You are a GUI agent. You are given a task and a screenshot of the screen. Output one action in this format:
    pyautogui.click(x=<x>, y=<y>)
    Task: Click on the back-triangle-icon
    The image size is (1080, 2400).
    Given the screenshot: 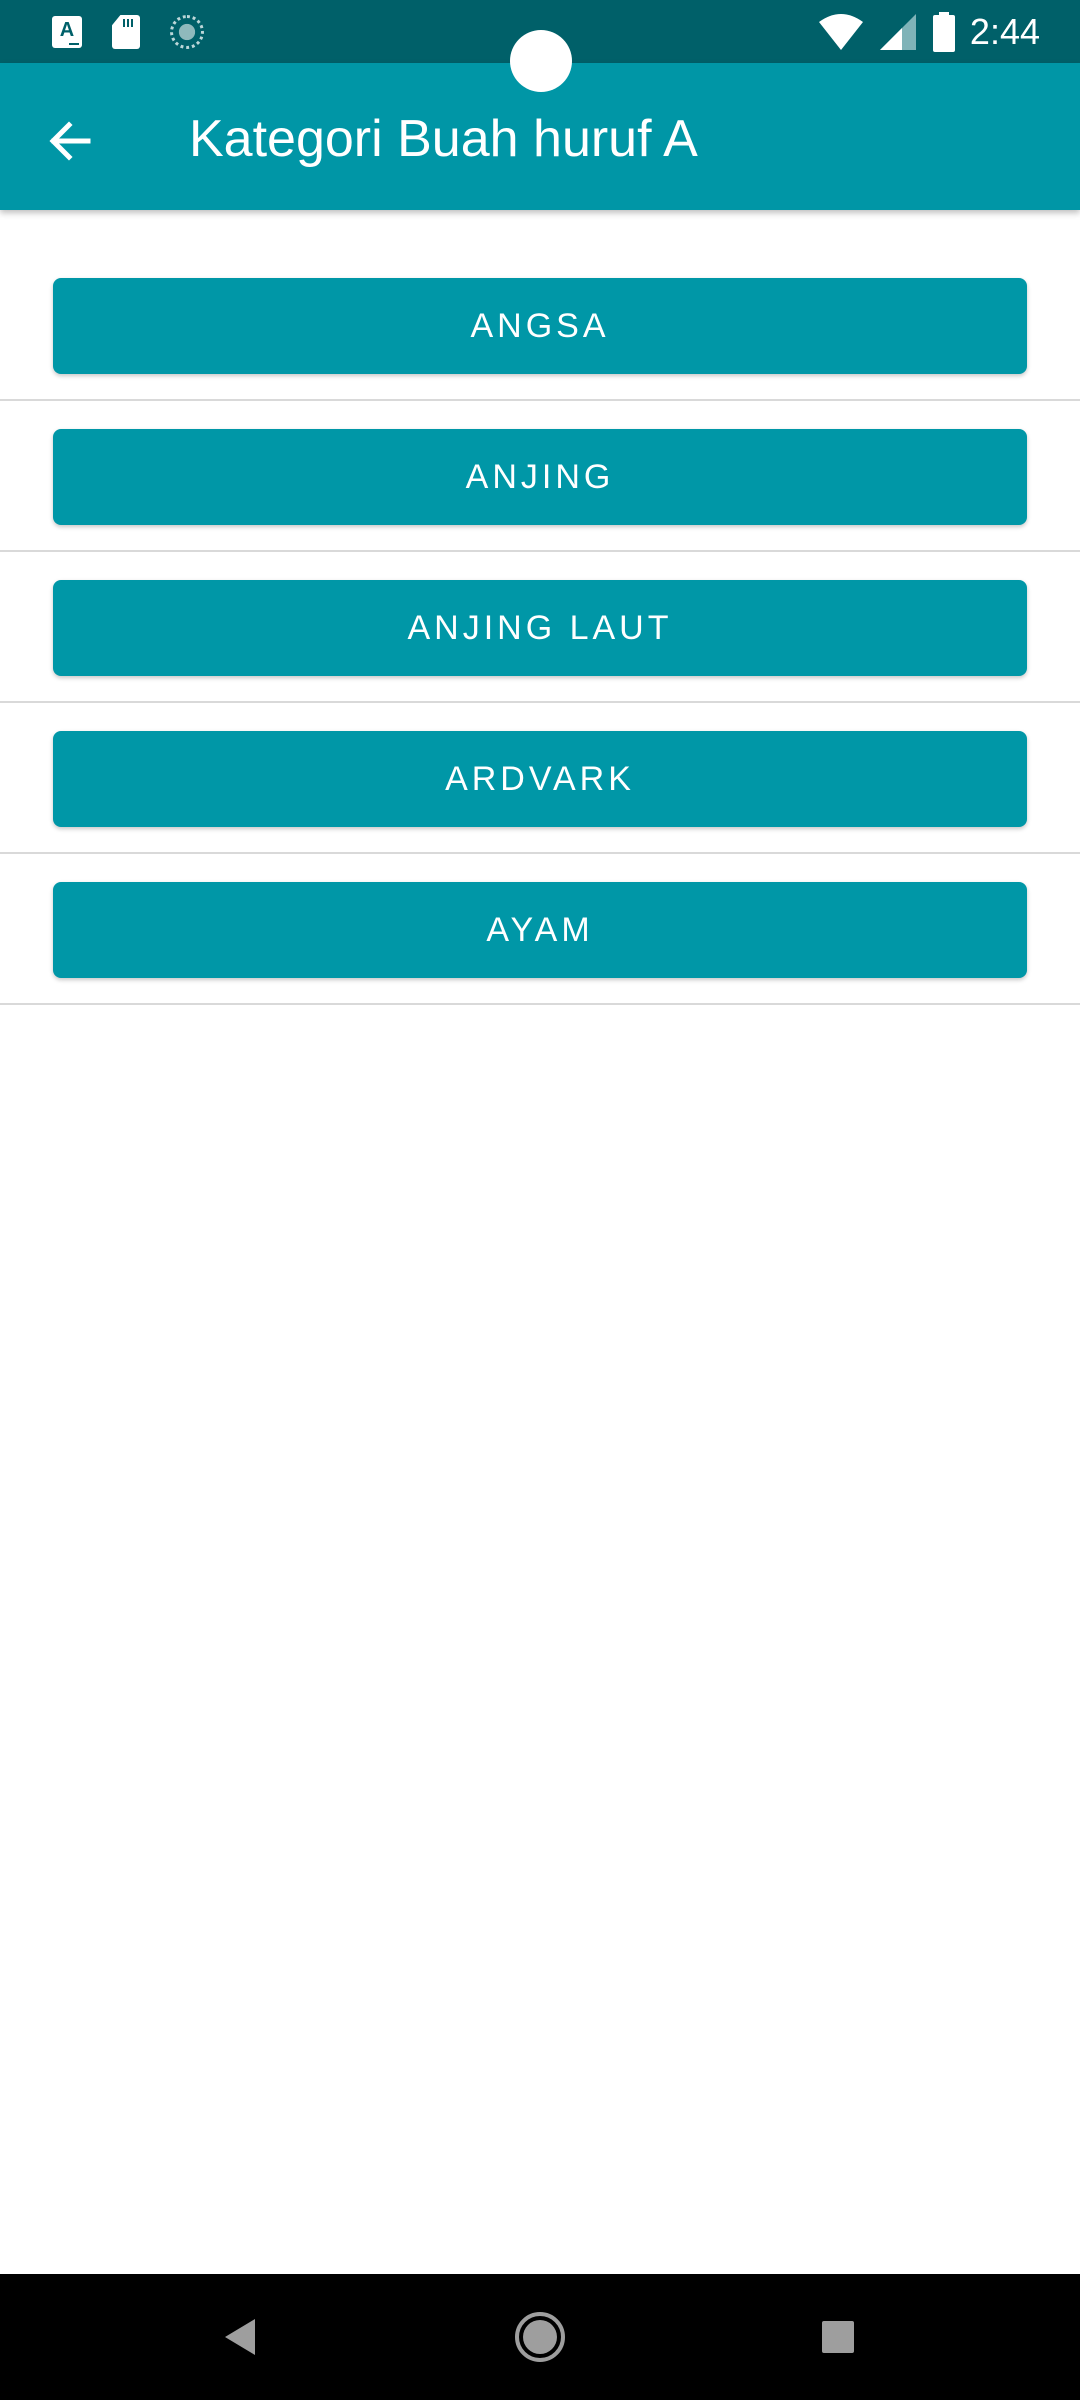 What is the action you would take?
    pyautogui.click(x=240, y=2337)
    